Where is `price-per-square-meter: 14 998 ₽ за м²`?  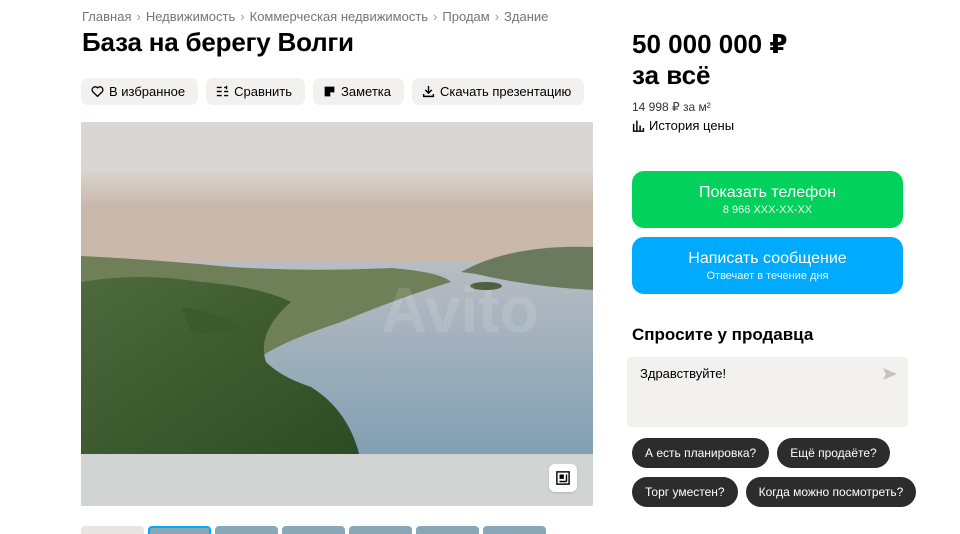
price-per-square-meter: 14 998 ₽ за м² is located at coordinates (671, 107).